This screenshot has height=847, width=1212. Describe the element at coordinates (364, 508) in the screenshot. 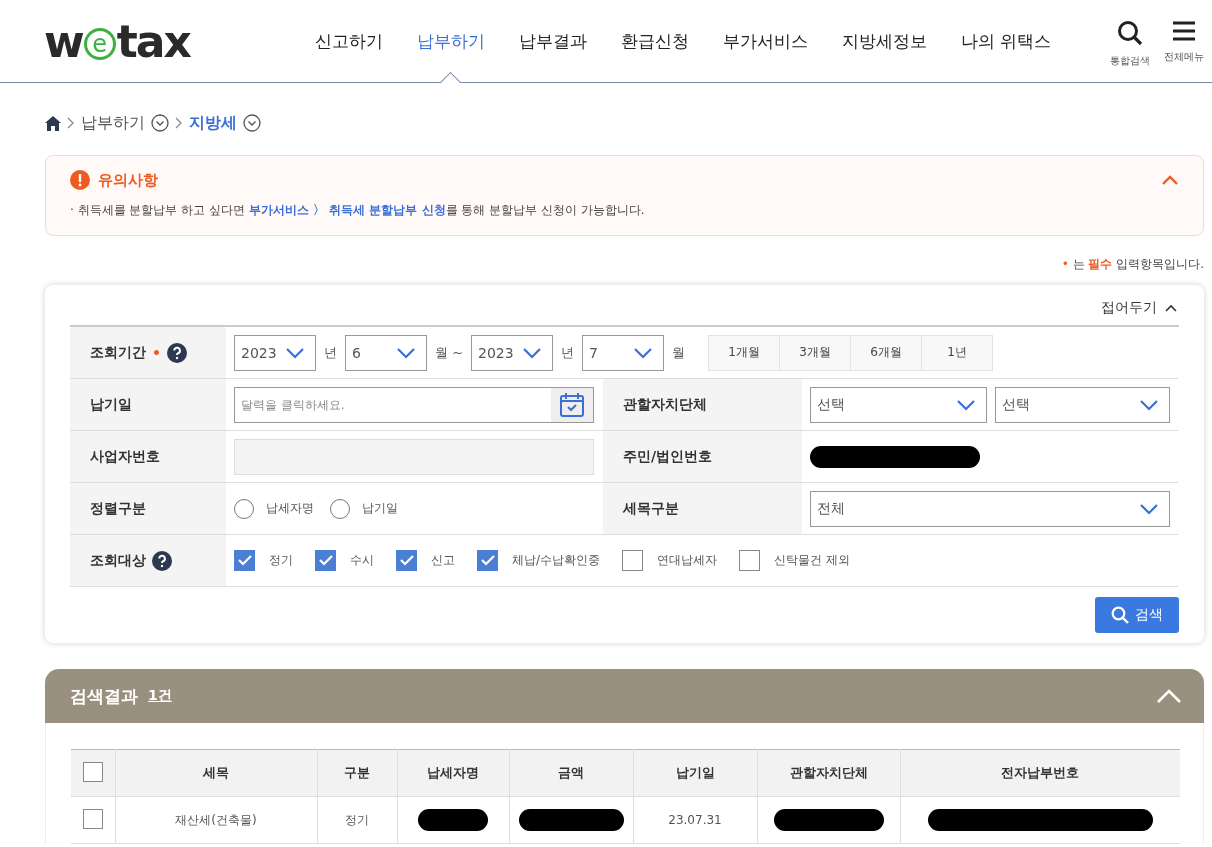

I see `sort-radio: 납기일` at that location.